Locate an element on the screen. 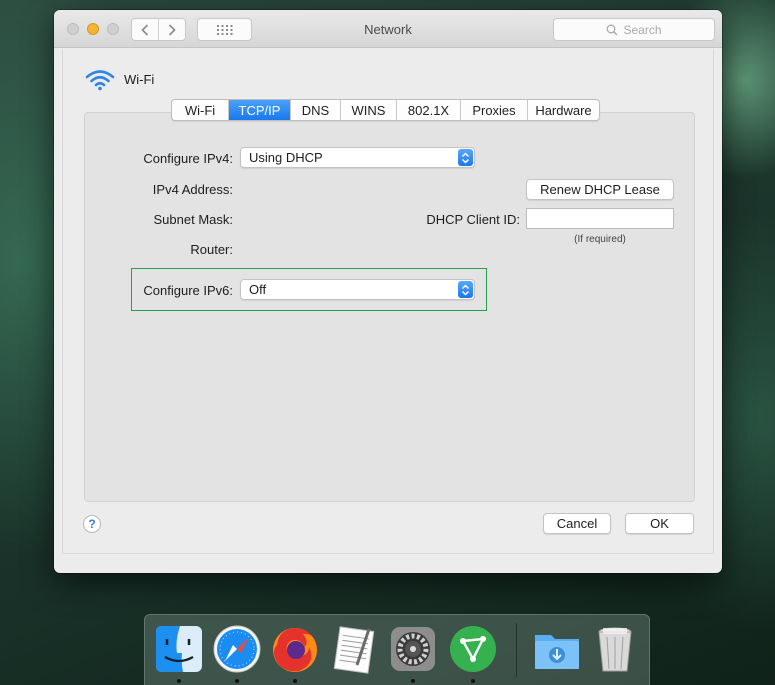 The image size is (775, 685). firefox-icon is located at coordinates (295, 650).